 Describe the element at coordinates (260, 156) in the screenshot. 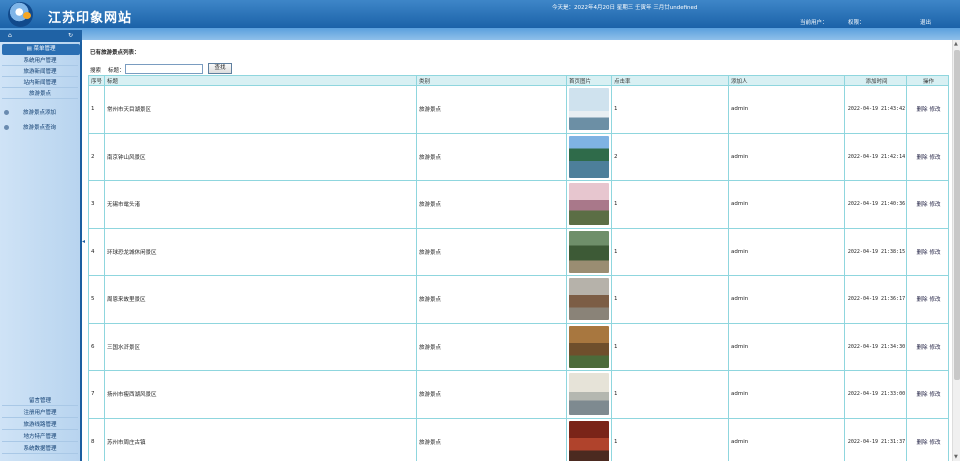

I see `cell-title: 南京钟山风景区` at that location.